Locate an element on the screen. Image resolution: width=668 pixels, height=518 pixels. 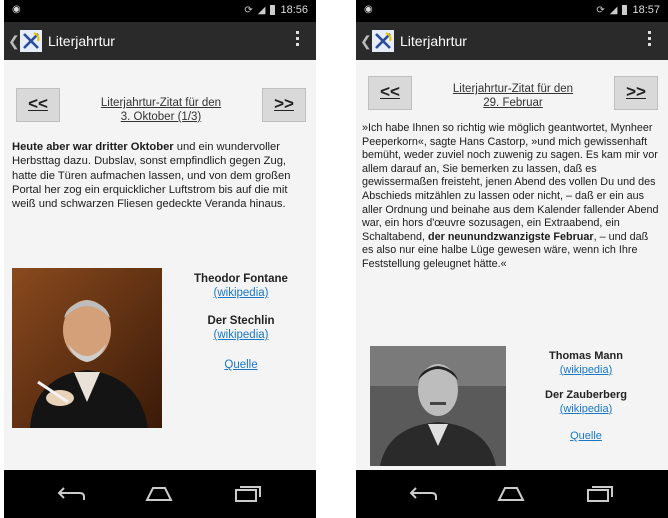
quote-bold: der neunundzwanzigste Februar is located at coordinates (511, 236).